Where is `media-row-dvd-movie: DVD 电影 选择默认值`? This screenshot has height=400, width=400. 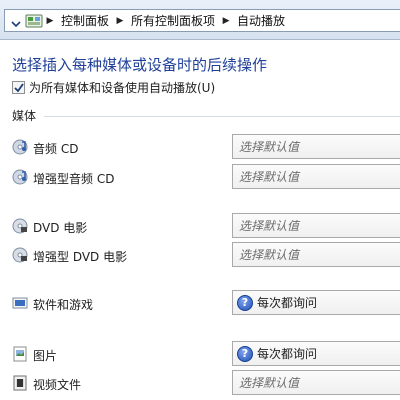 media-row-dvd-movie: DVD 电影 选择默认值 is located at coordinates (200, 227).